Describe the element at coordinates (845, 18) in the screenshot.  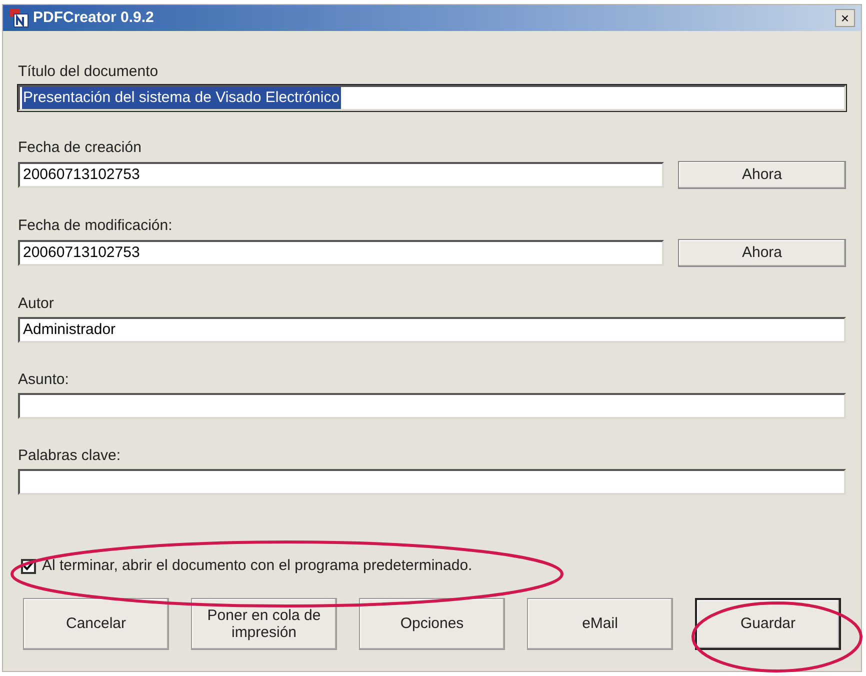
I see `close-button: ×` at that location.